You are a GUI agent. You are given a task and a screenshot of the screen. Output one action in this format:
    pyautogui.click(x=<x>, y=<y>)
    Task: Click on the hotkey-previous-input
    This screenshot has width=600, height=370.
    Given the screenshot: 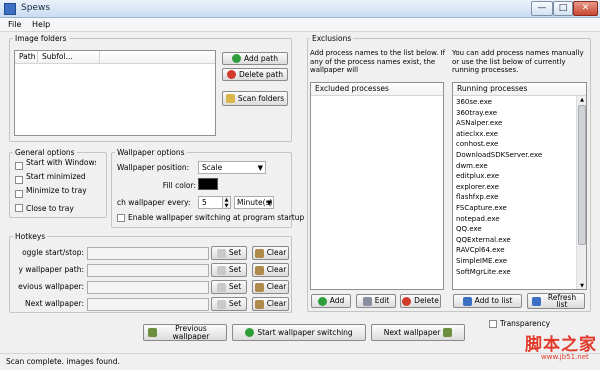 What is the action you would take?
    pyautogui.click(x=148, y=287)
    